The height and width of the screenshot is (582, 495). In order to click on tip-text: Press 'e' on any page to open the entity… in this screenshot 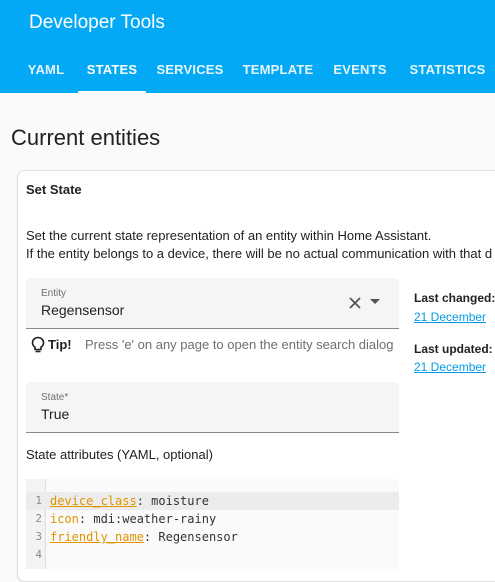, I will do `click(239, 344)`.